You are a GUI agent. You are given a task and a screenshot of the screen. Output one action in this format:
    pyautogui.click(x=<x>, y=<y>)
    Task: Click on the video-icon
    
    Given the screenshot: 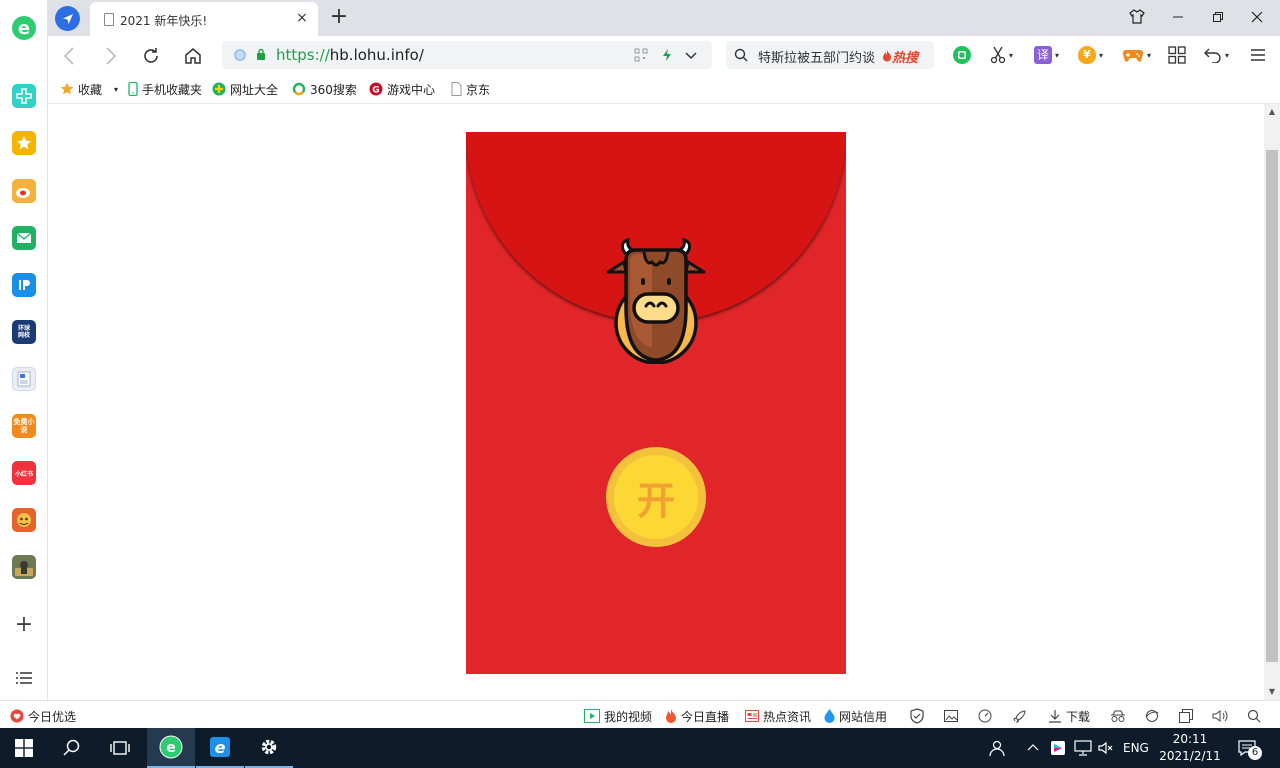 What is the action you would take?
    pyautogui.click(x=592, y=716)
    